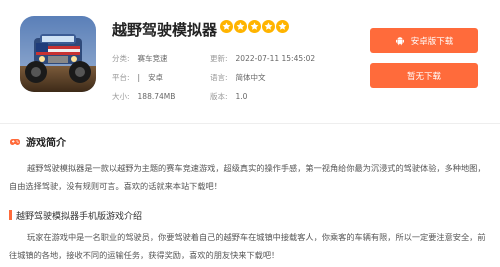 Image resolution: width=500 pixels, height=267 pixels. I want to click on app-title: 越野驾驶模拟器, so click(165, 30).